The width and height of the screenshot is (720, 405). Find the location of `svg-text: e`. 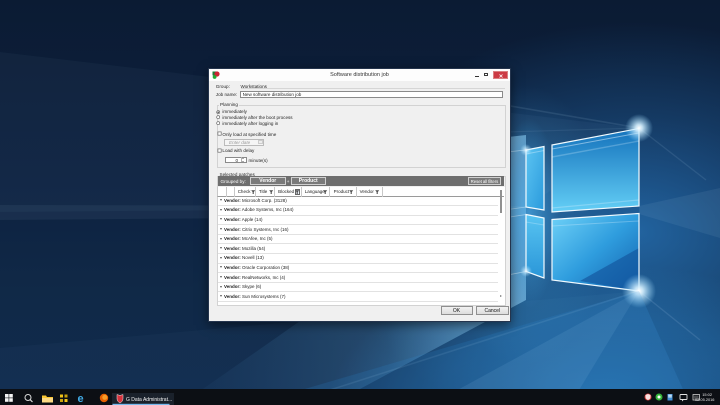

svg-text: e is located at coordinates (81, 399).